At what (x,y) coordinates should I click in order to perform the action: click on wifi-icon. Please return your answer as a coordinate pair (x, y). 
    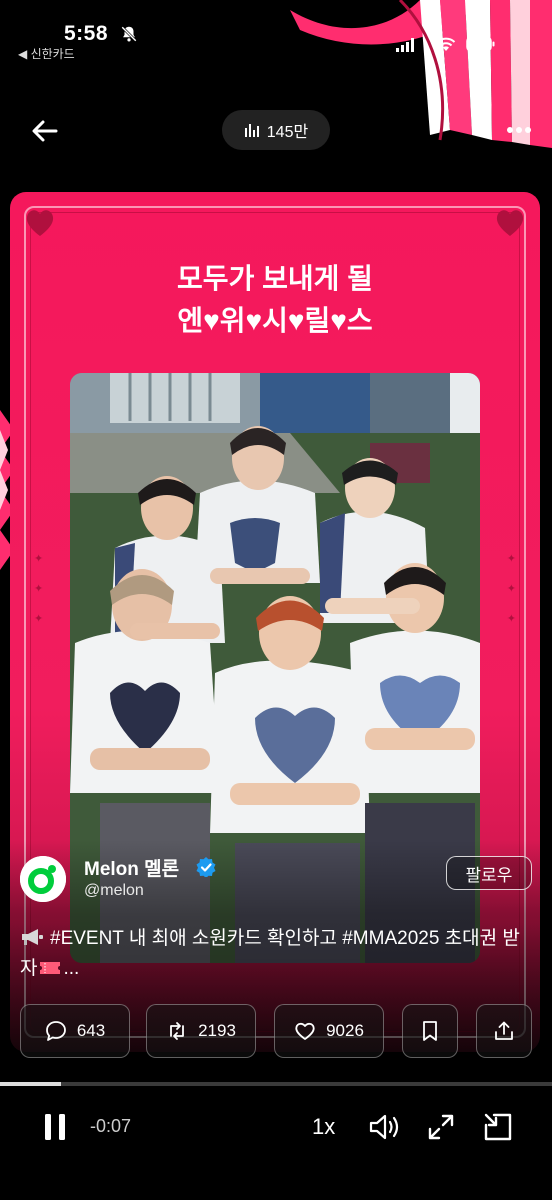
    Looking at the image, I should click on (446, 44).